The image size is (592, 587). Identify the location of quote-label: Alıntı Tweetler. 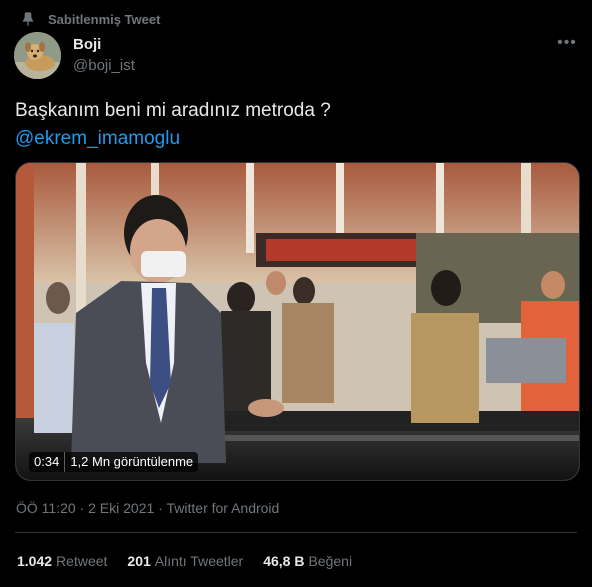
(199, 561).